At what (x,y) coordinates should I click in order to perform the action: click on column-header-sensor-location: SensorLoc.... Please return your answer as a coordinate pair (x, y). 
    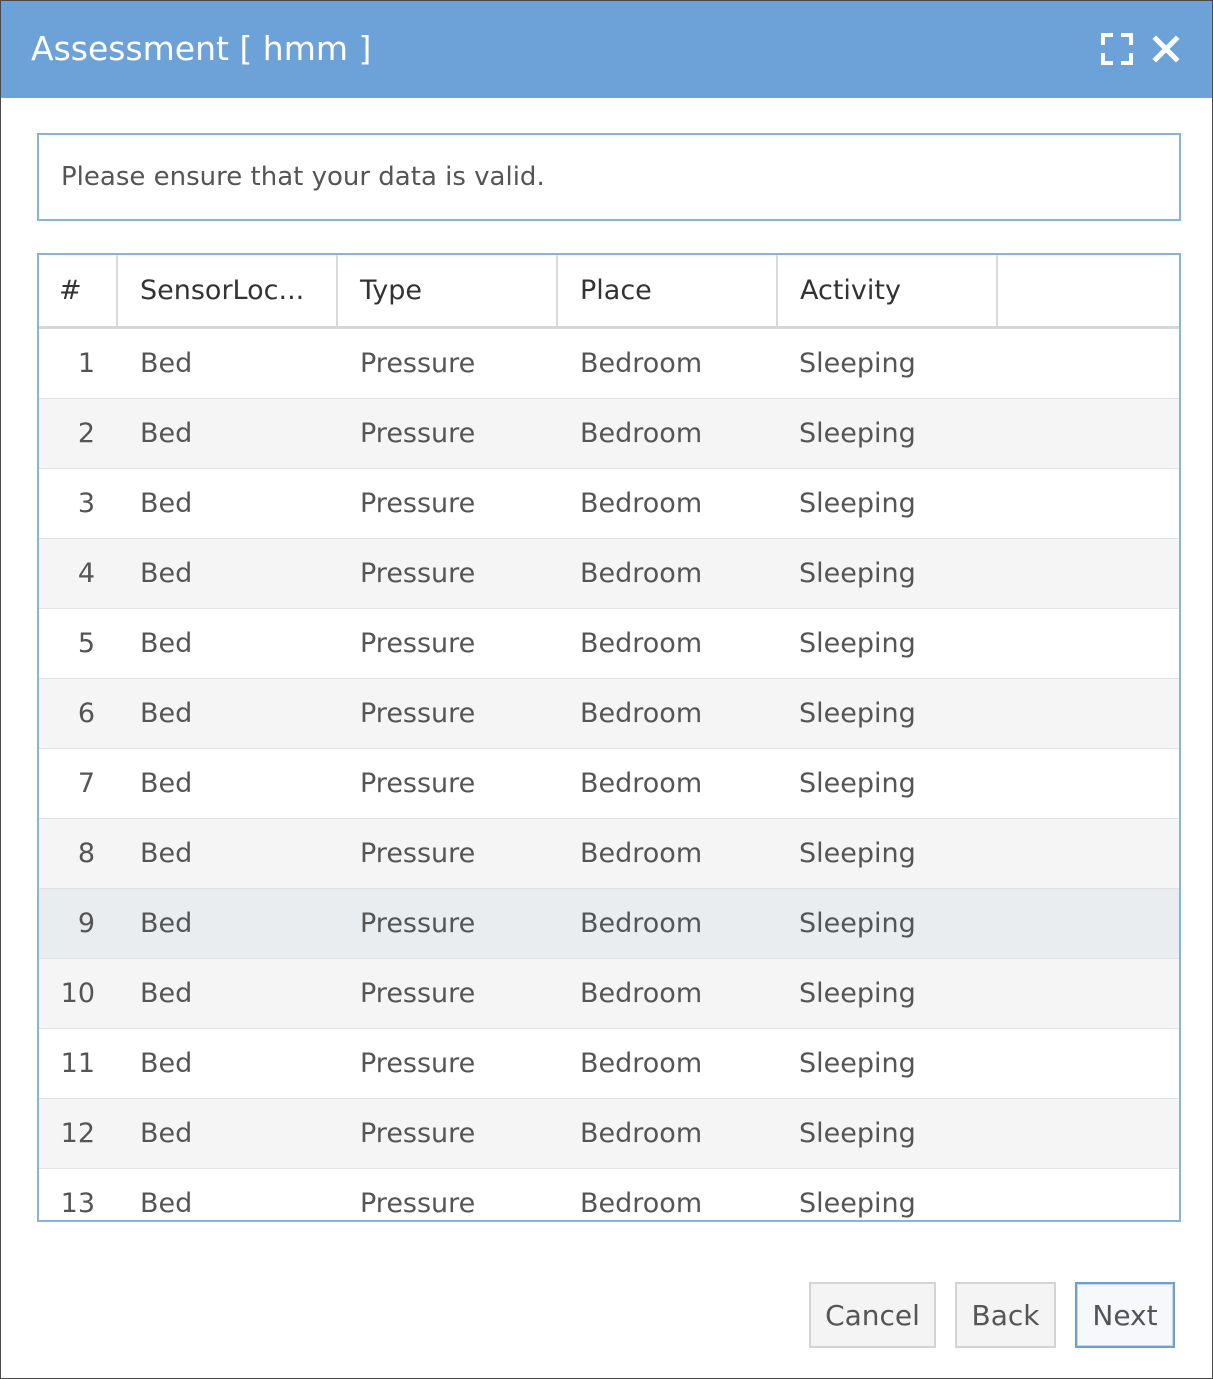
    Looking at the image, I should click on (228, 290).